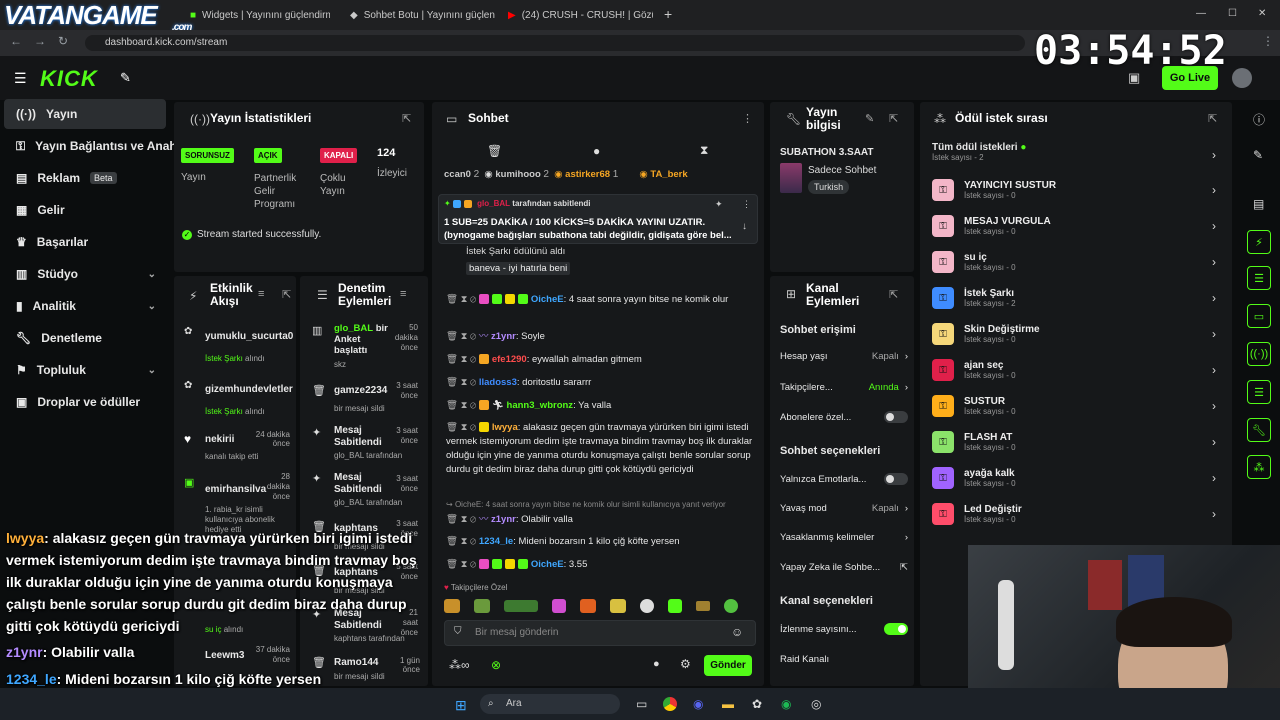 The width and height of the screenshot is (1280, 720). I want to click on setting-slow-mode: Yavaş mod Kapalı ›, so click(844, 508).